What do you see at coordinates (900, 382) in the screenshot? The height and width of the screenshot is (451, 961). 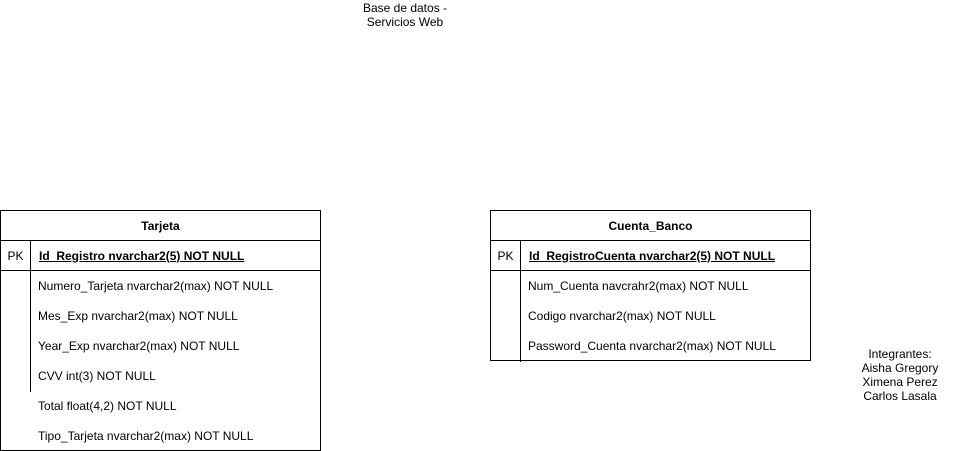 I see `member-name: Ximena Perez` at bounding box center [900, 382].